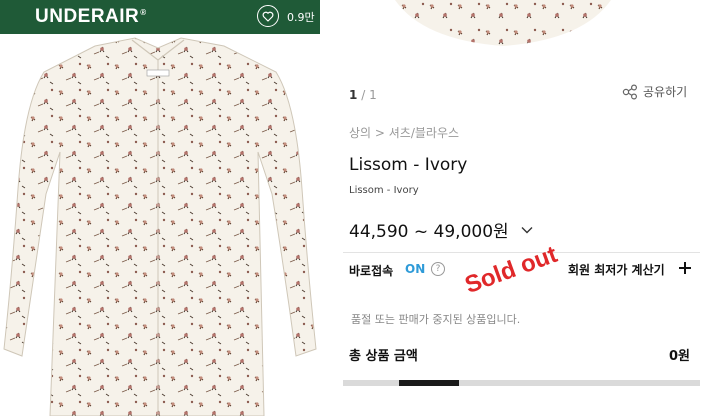 This screenshot has height=416, width=707. What do you see at coordinates (353, 95) in the screenshot?
I see `pager-current: 1` at bounding box center [353, 95].